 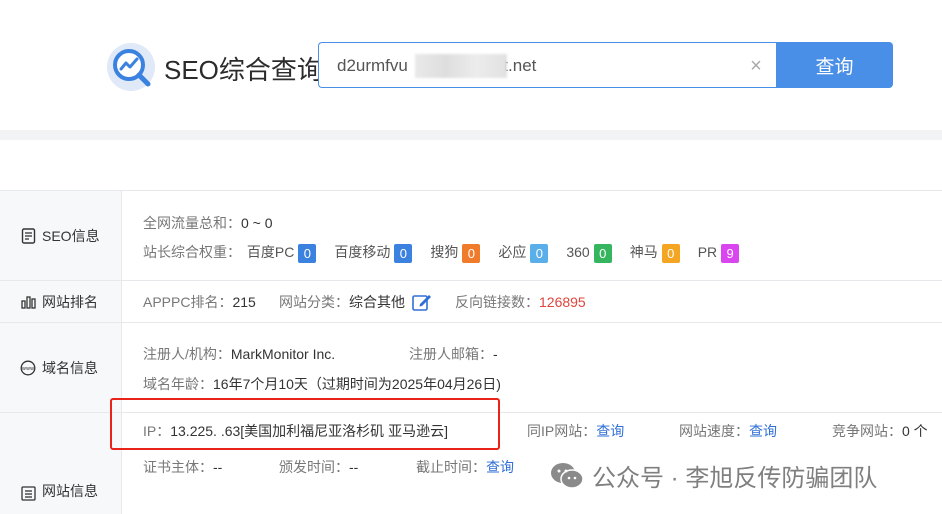 I want to click on weight-label: 站长综合权重：, so click(x=192, y=252).